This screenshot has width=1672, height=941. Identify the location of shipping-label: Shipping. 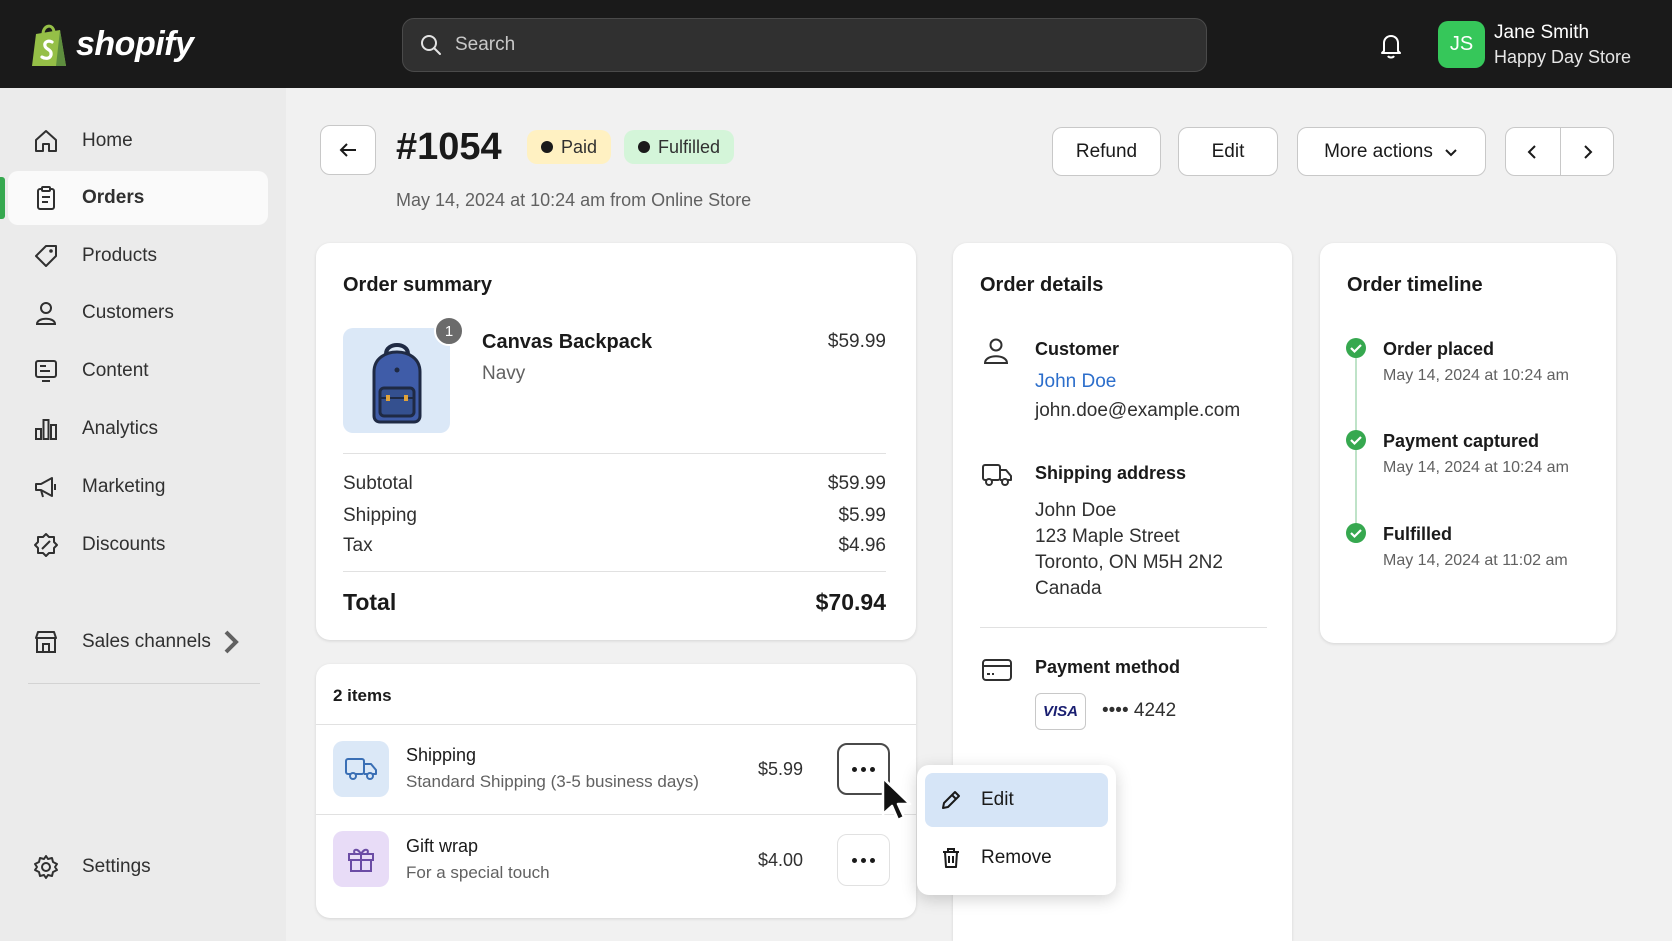
(380, 515).